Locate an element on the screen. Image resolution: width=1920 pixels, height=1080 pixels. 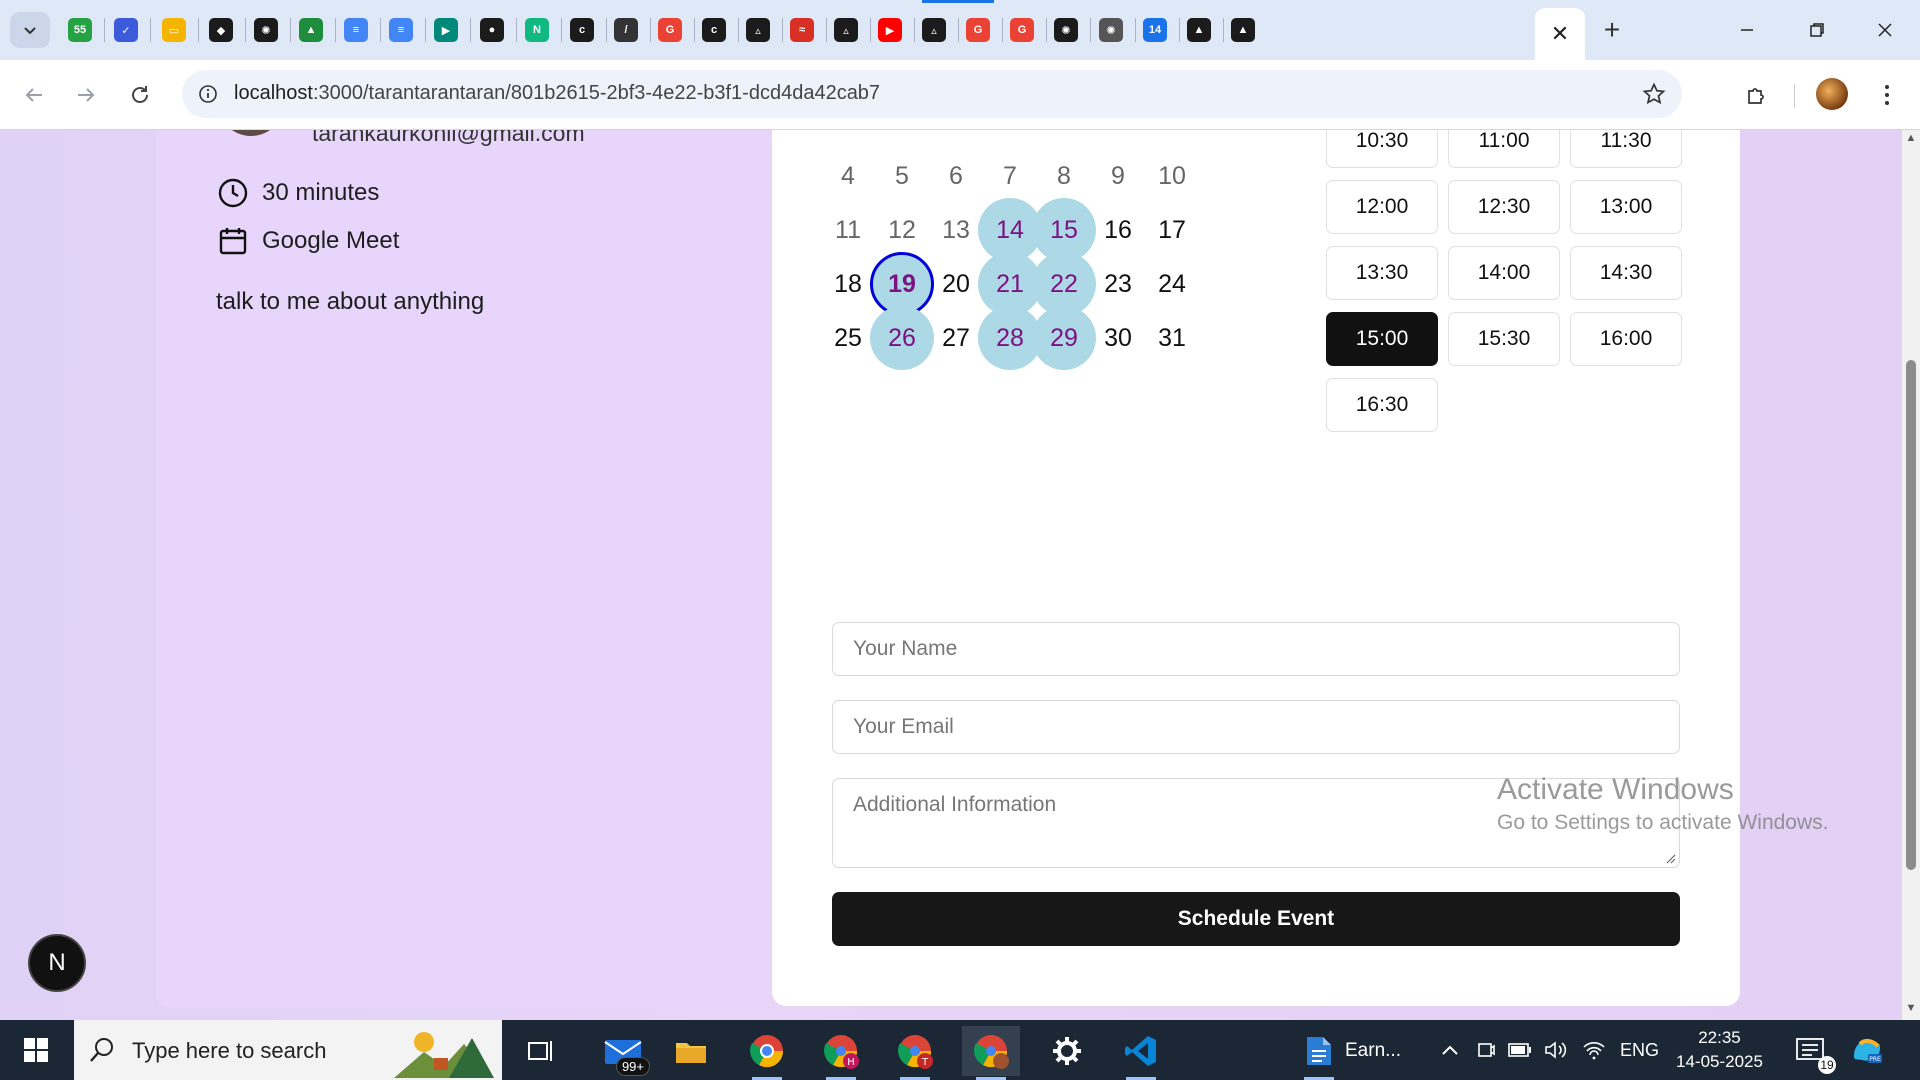
extension-icon: ✓ is located at coordinates (126, 30).